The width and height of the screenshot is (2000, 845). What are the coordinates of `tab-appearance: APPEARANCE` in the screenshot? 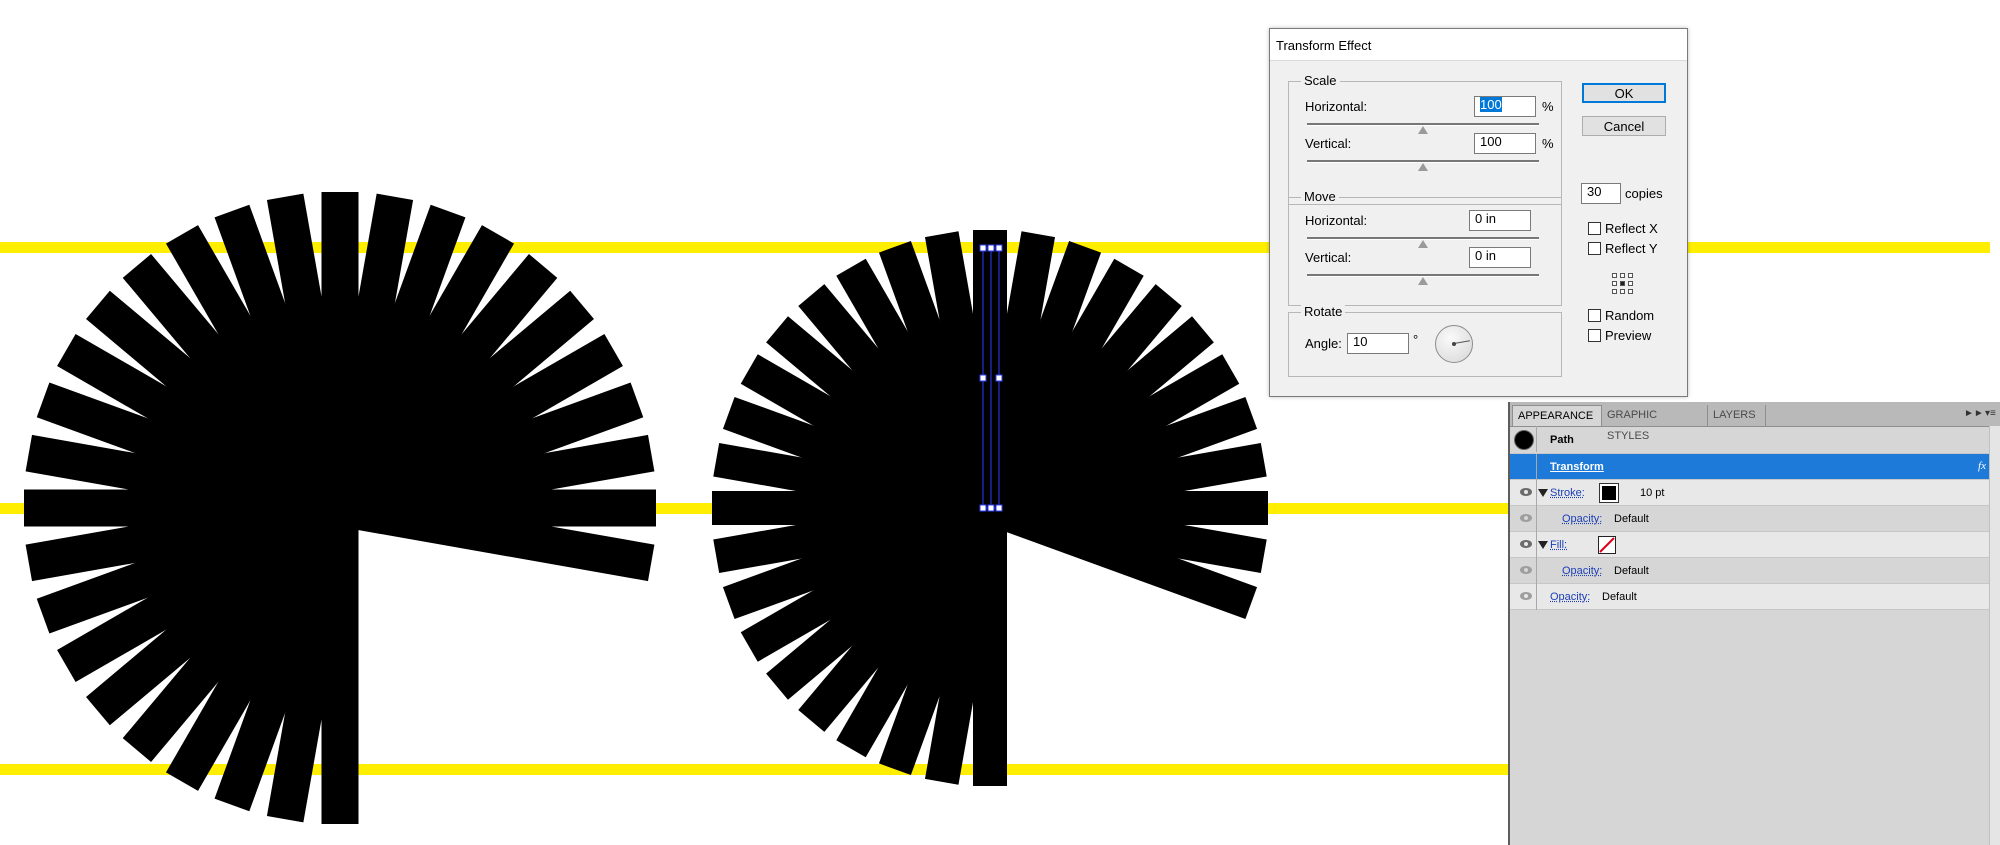 It's located at (1557, 415).